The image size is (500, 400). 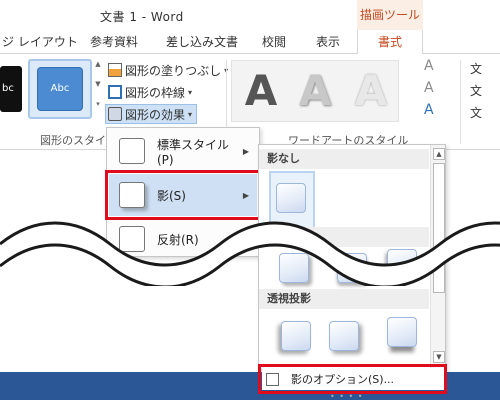 What do you see at coordinates (155, 114) in the screenshot?
I see `shape-effects-label: 図形の効果` at bounding box center [155, 114].